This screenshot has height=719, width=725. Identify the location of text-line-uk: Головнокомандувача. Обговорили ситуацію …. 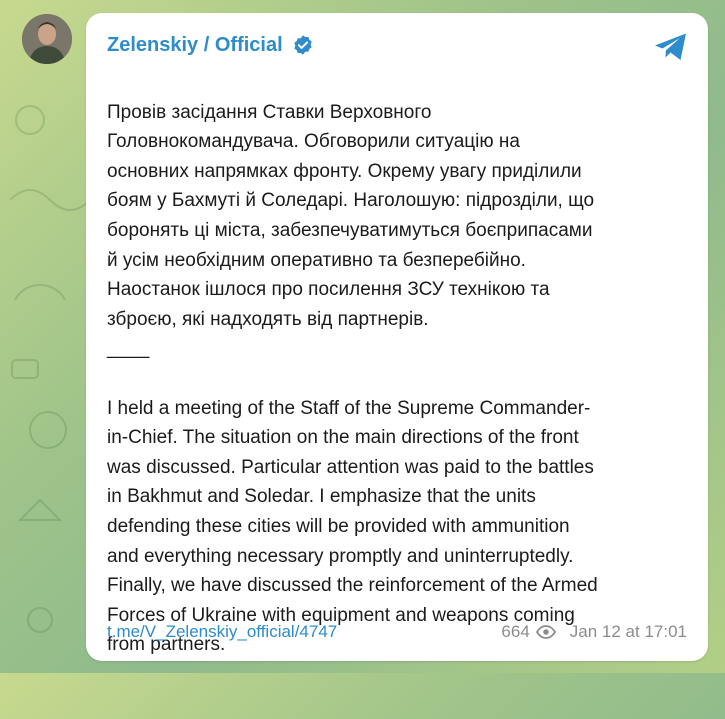
(313, 142).